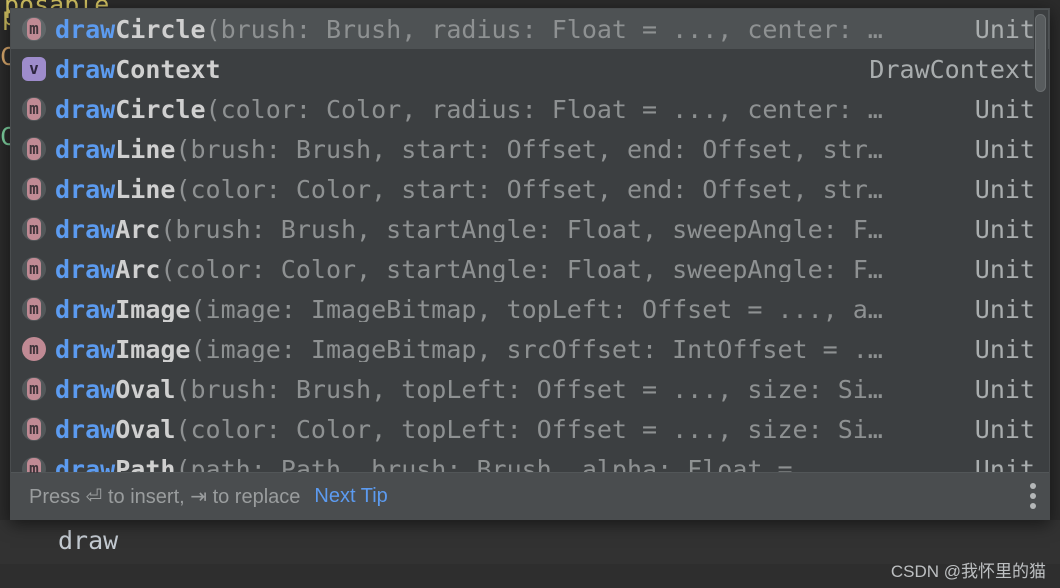  Describe the element at coordinates (1041, 241) in the screenshot. I see `completion-scrollbar-track` at that location.